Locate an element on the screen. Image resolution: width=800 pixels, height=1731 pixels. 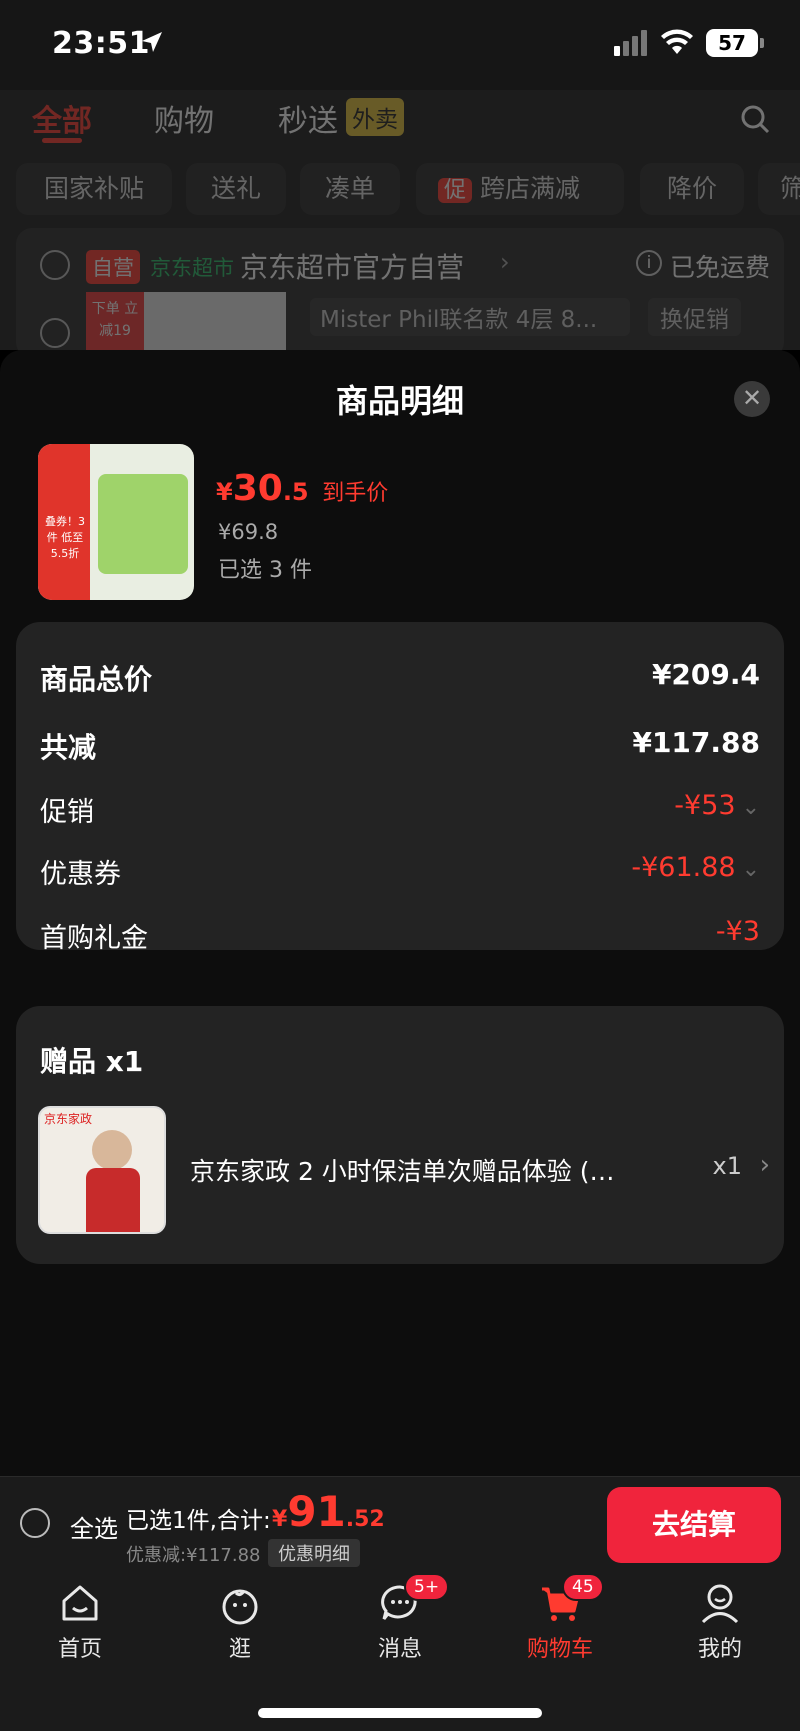
summary-label-reduced: 共减 is located at coordinates (68, 747).